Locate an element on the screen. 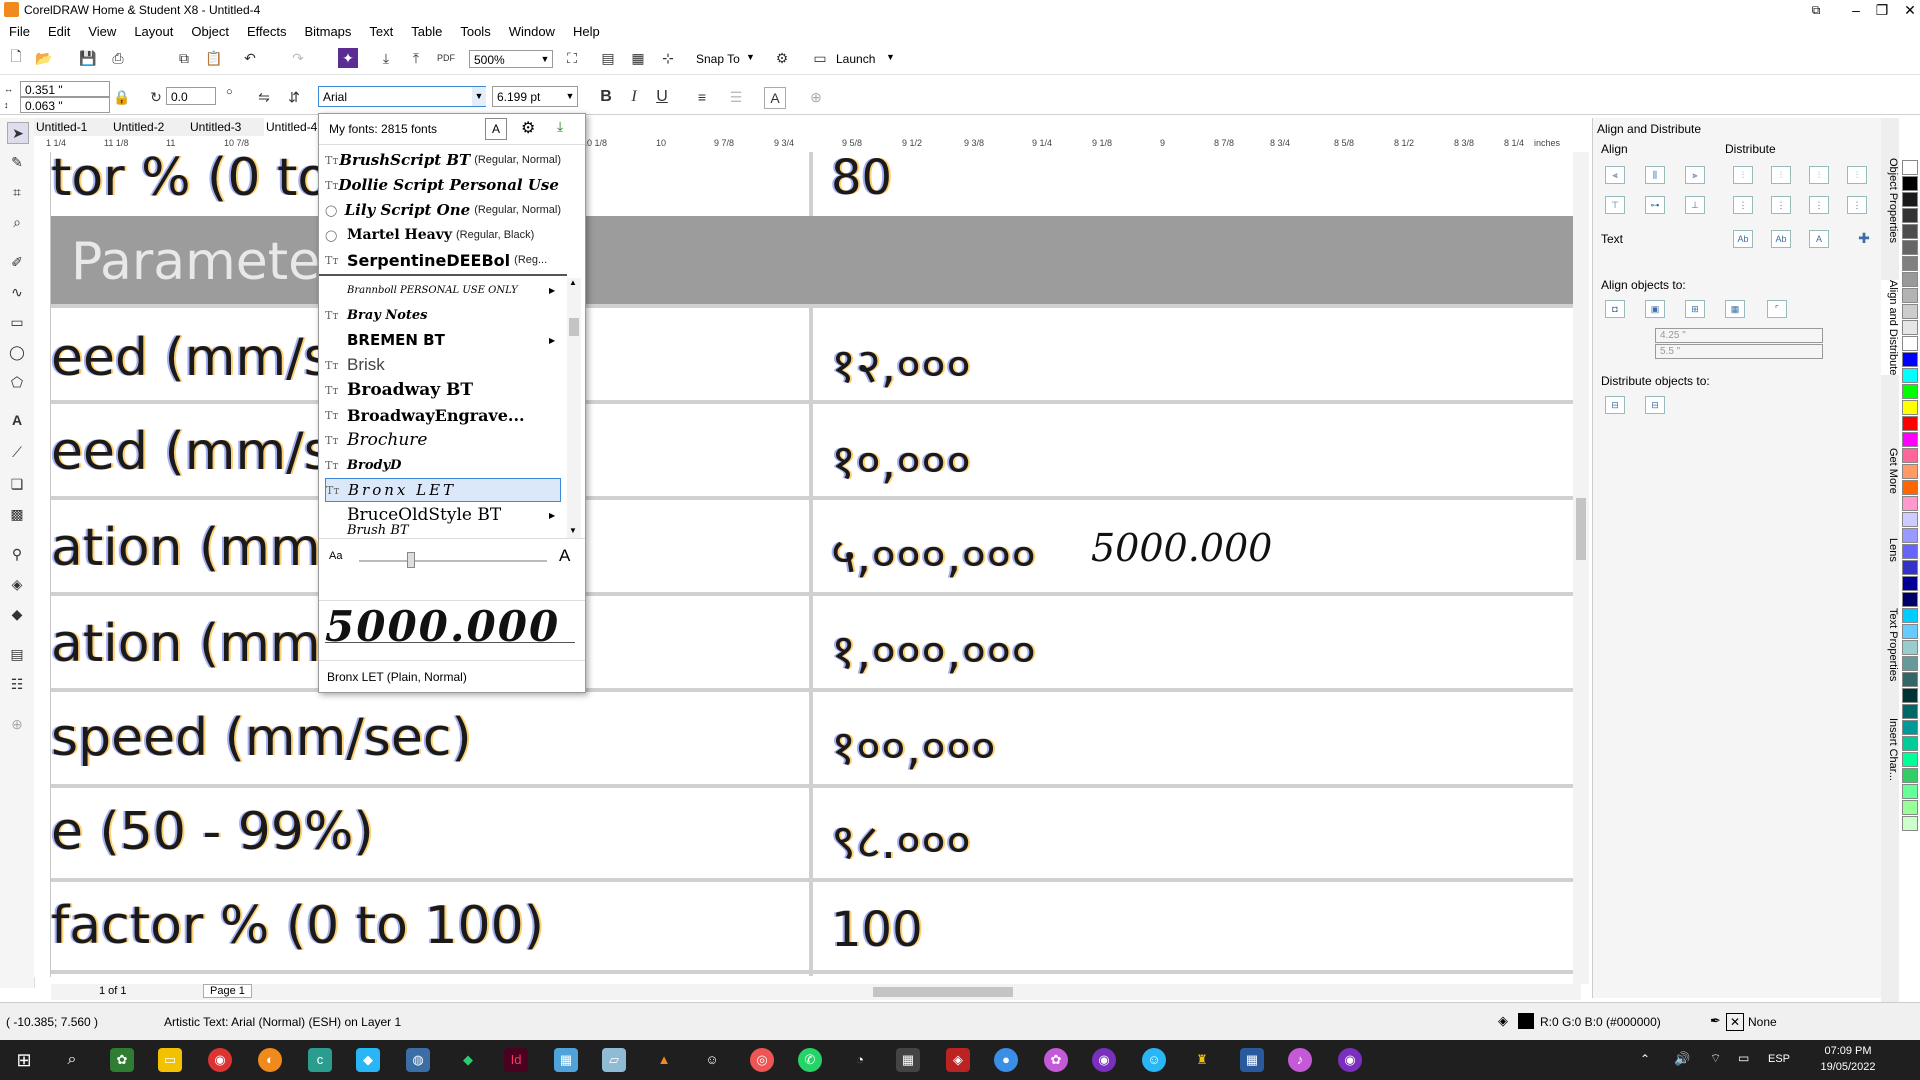 This screenshot has width=1920, height=1080. font-list-item: Tᴛ Brochure is located at coordinates (443, 440).